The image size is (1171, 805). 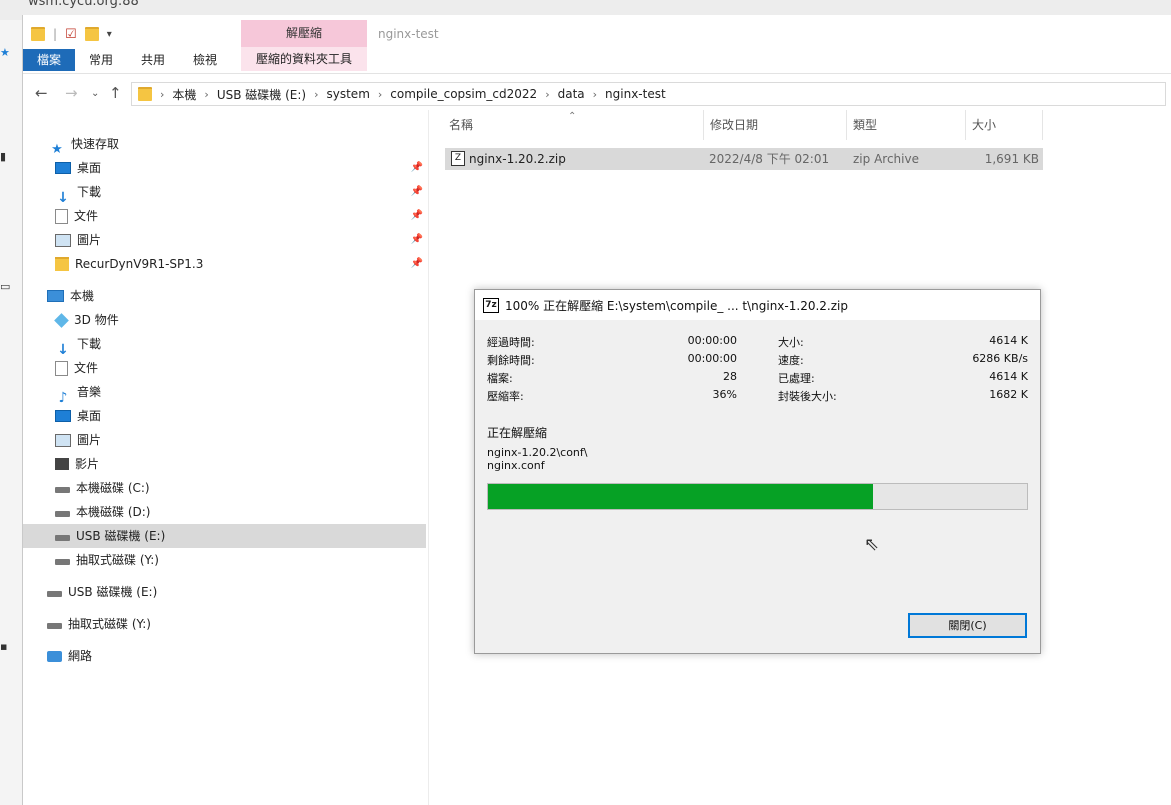 What do you see at coordinates (517, 159) in the screenshot?
I see `file-name: nginx-1.20.2.zip` at bounding box center [517, 159].